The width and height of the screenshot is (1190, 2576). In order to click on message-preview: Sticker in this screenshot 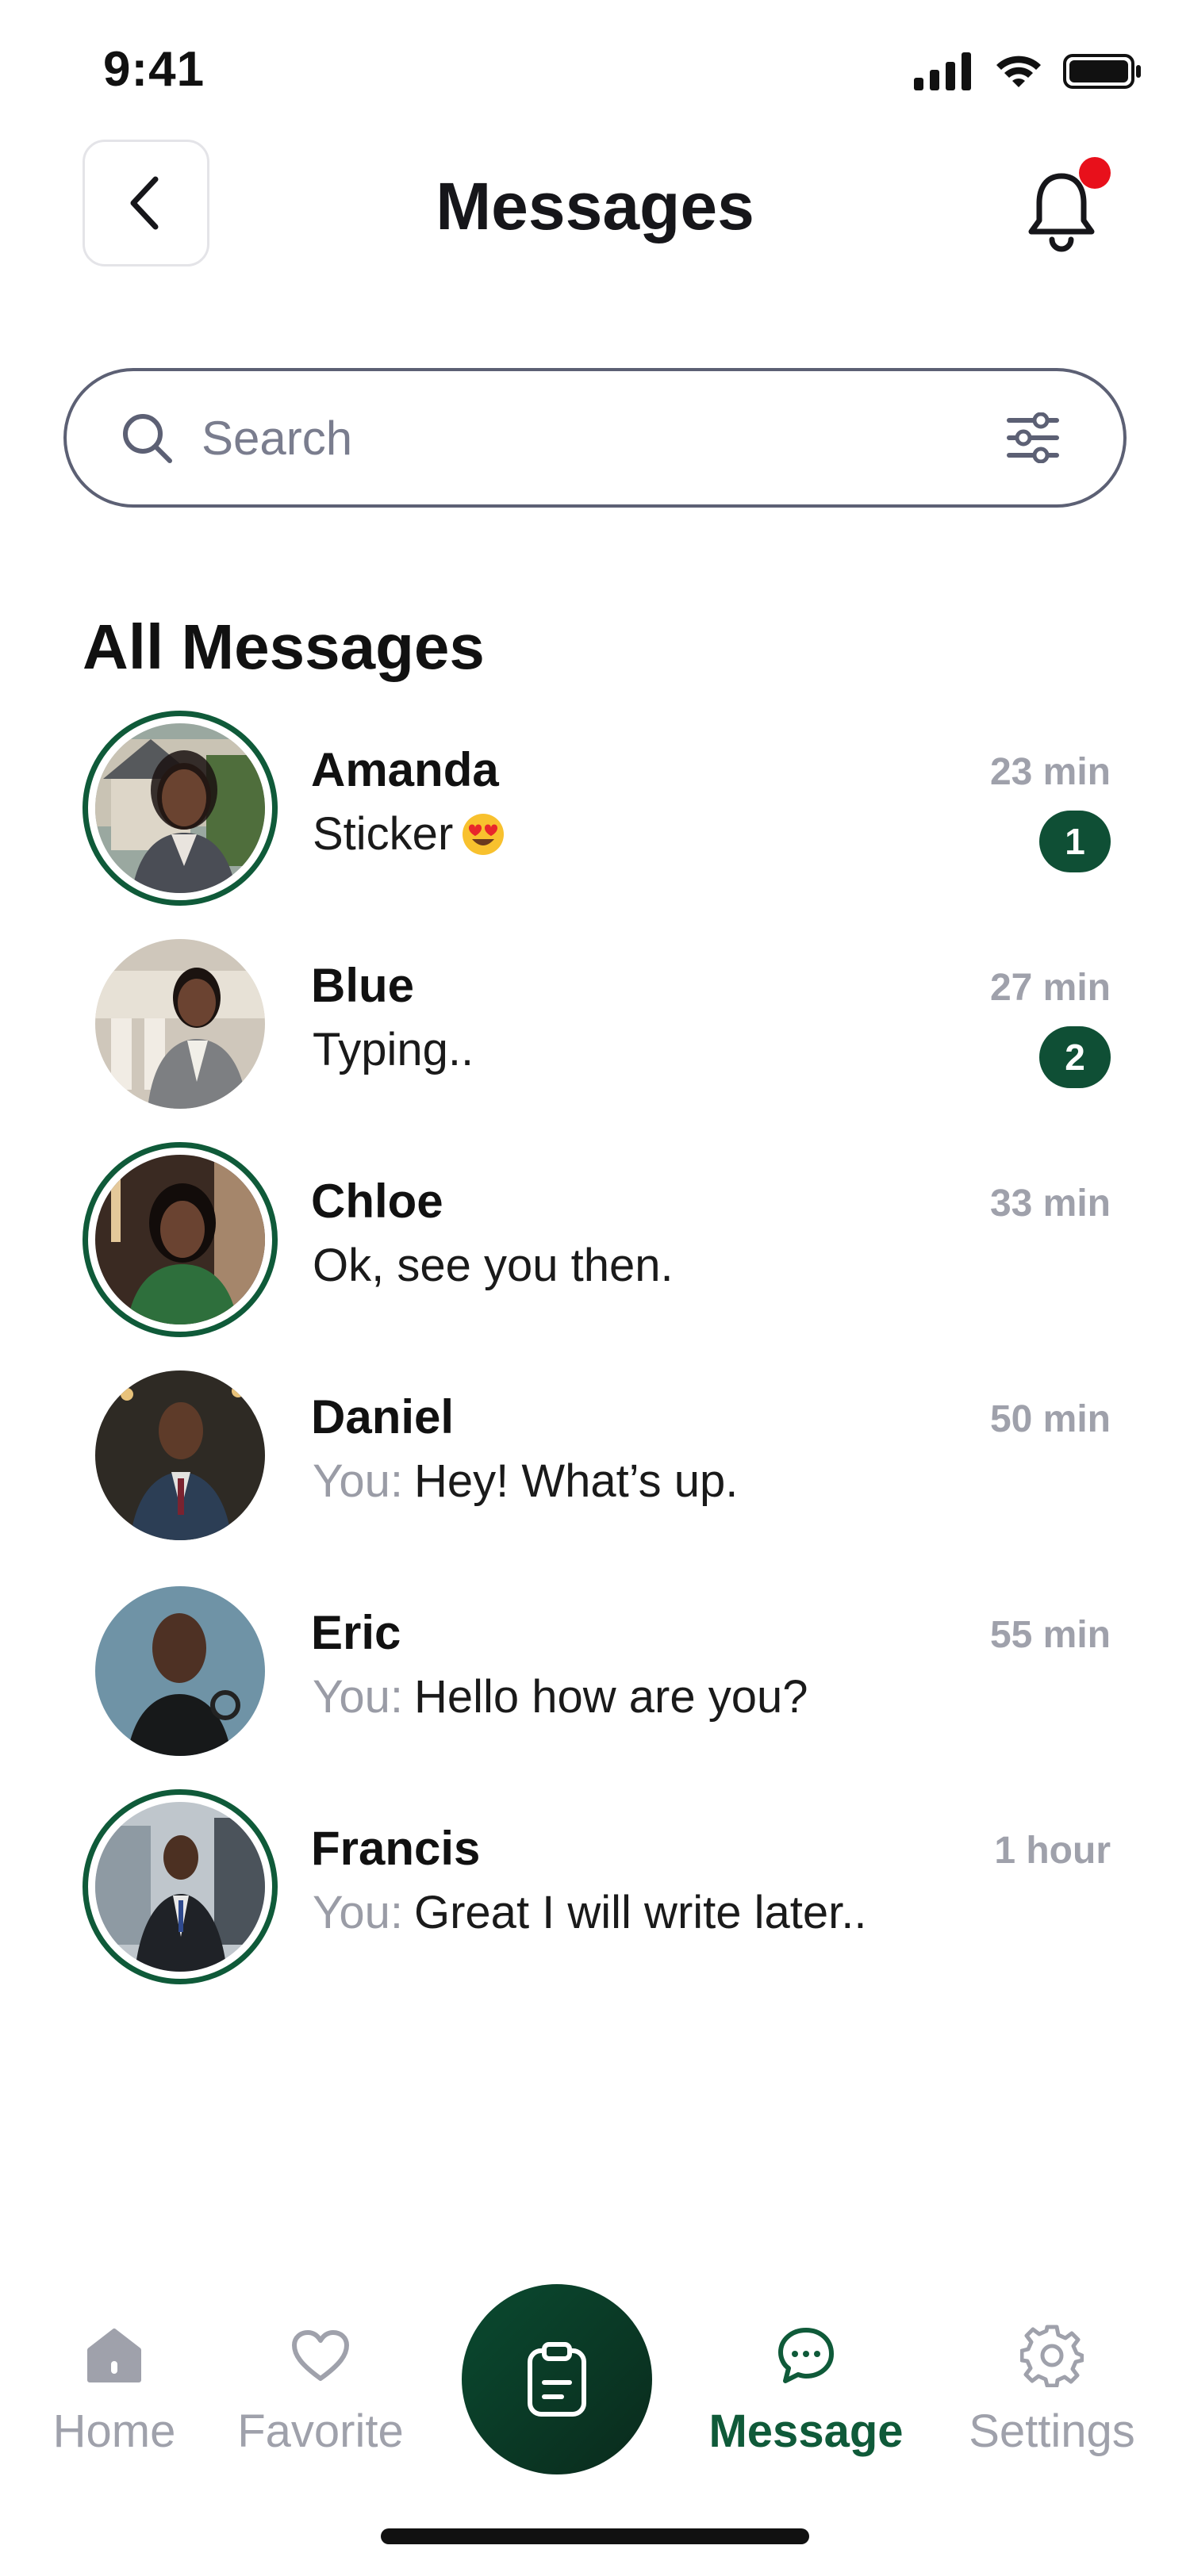, I will do `click(409, 834)`.